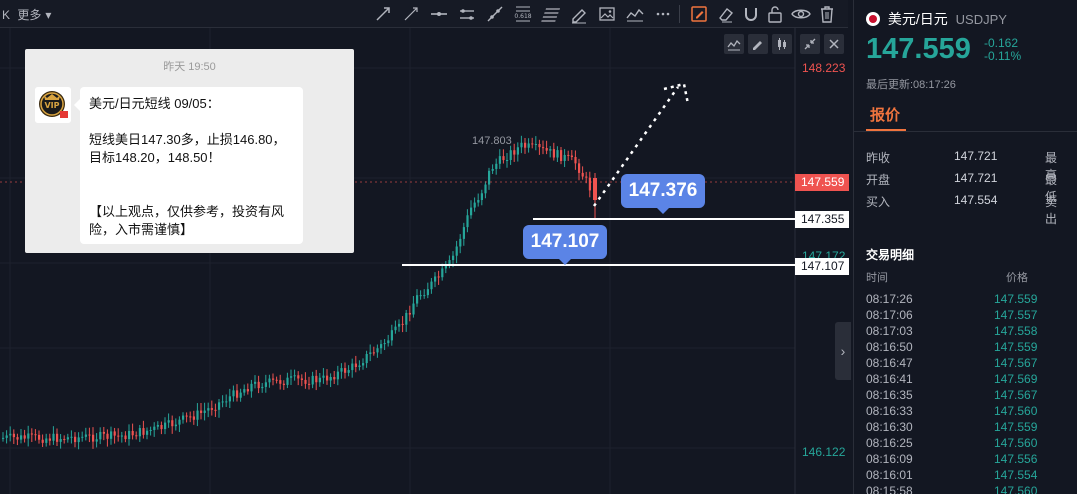  What do you see at coordinates (523, 14) in the screenshot?
I see `fibonacci-icon: 0.618` at bounding box center [523, 14].